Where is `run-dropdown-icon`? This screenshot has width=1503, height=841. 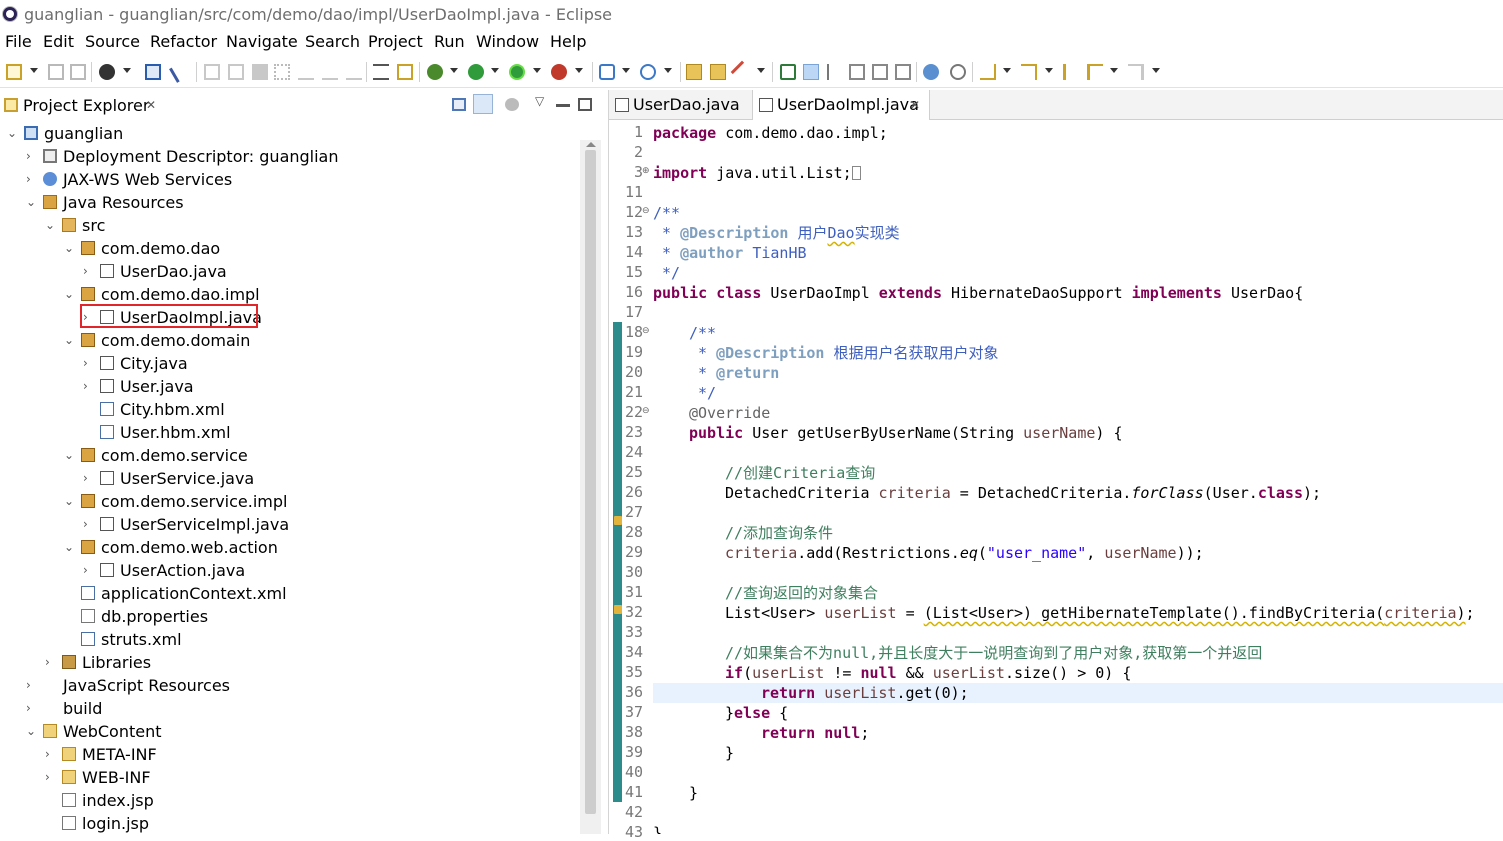
run-dropdown-icon is located at coordinates (495, 72).